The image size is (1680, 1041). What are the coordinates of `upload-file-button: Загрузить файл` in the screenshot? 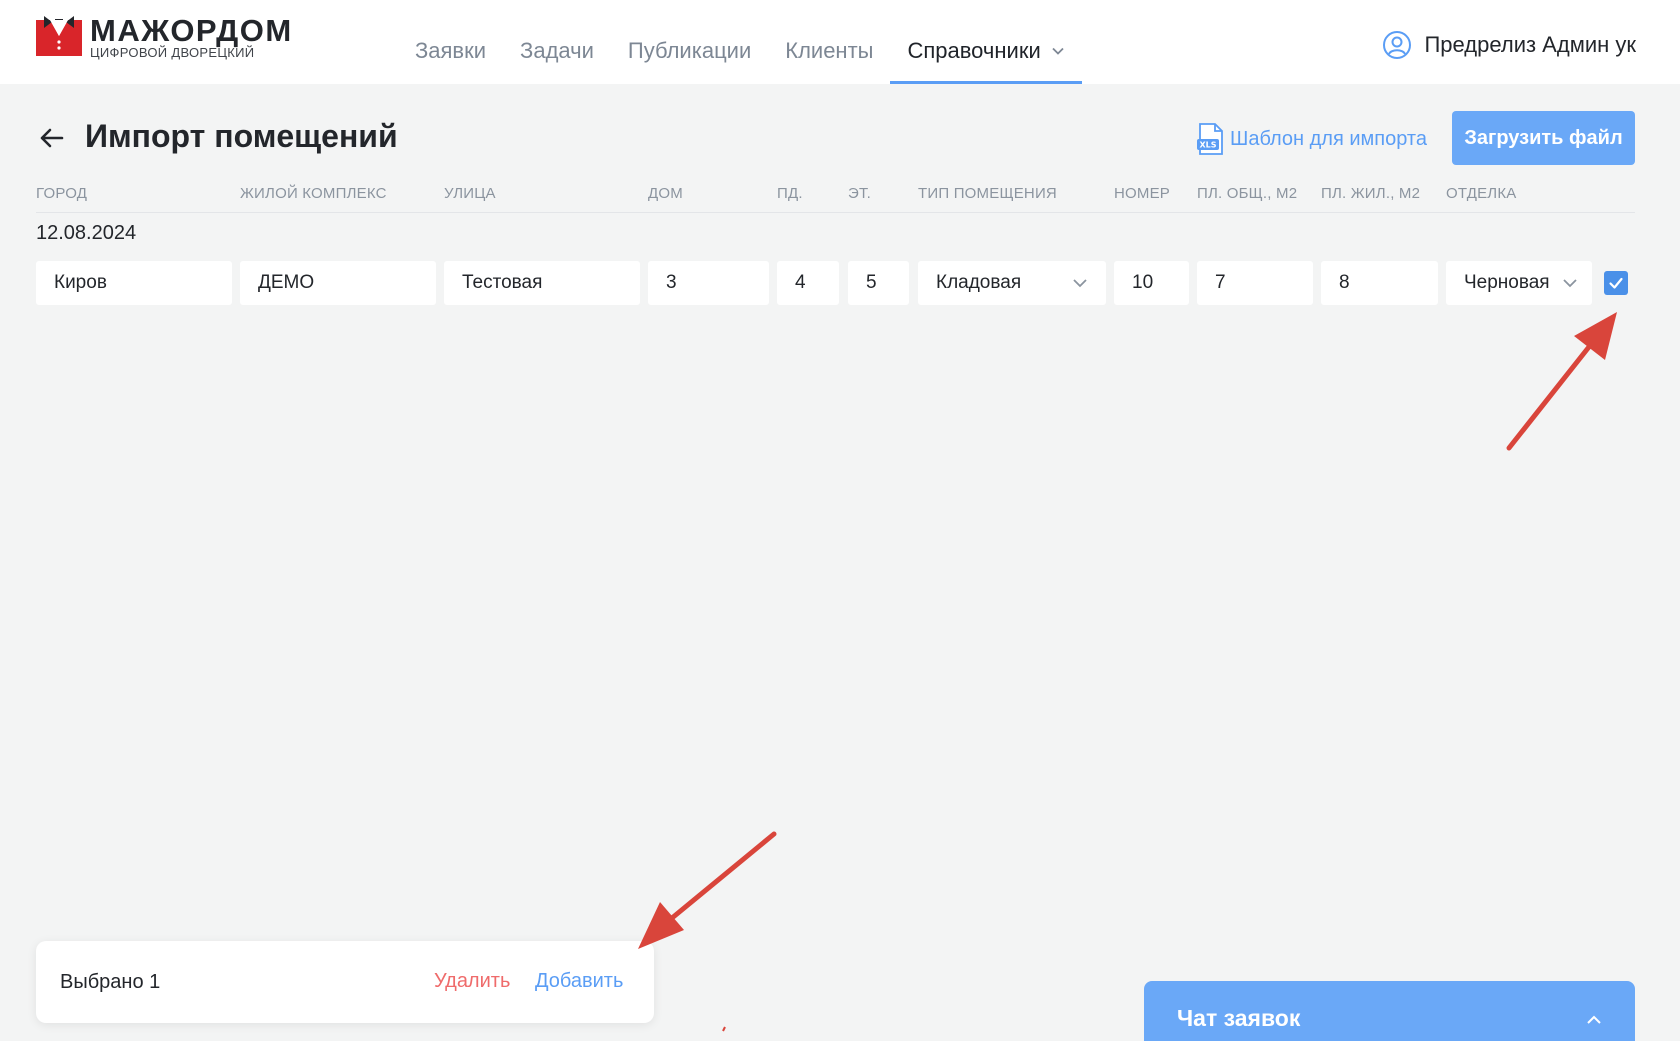 It's located at (1543, 138).